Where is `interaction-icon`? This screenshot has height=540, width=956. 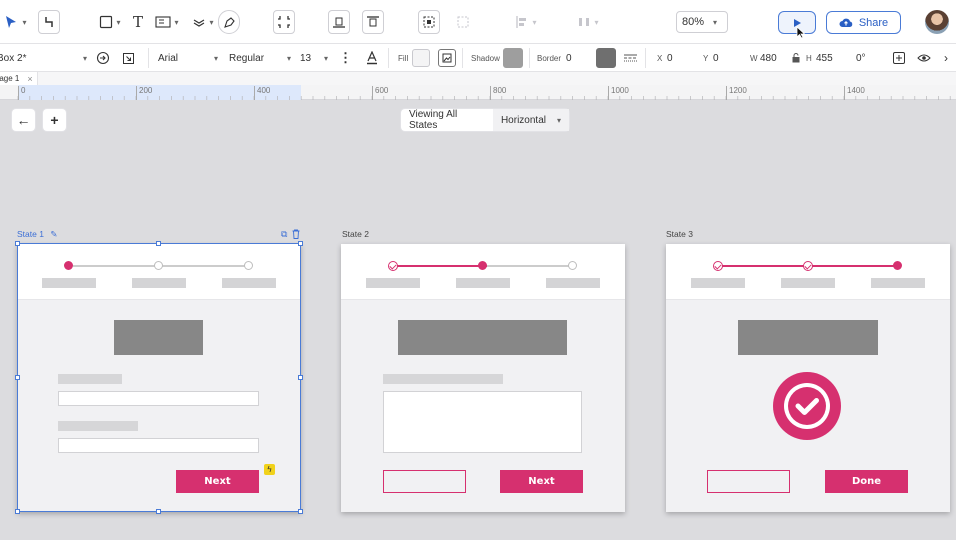 interaction-icon is located at coordinates (103, 58).